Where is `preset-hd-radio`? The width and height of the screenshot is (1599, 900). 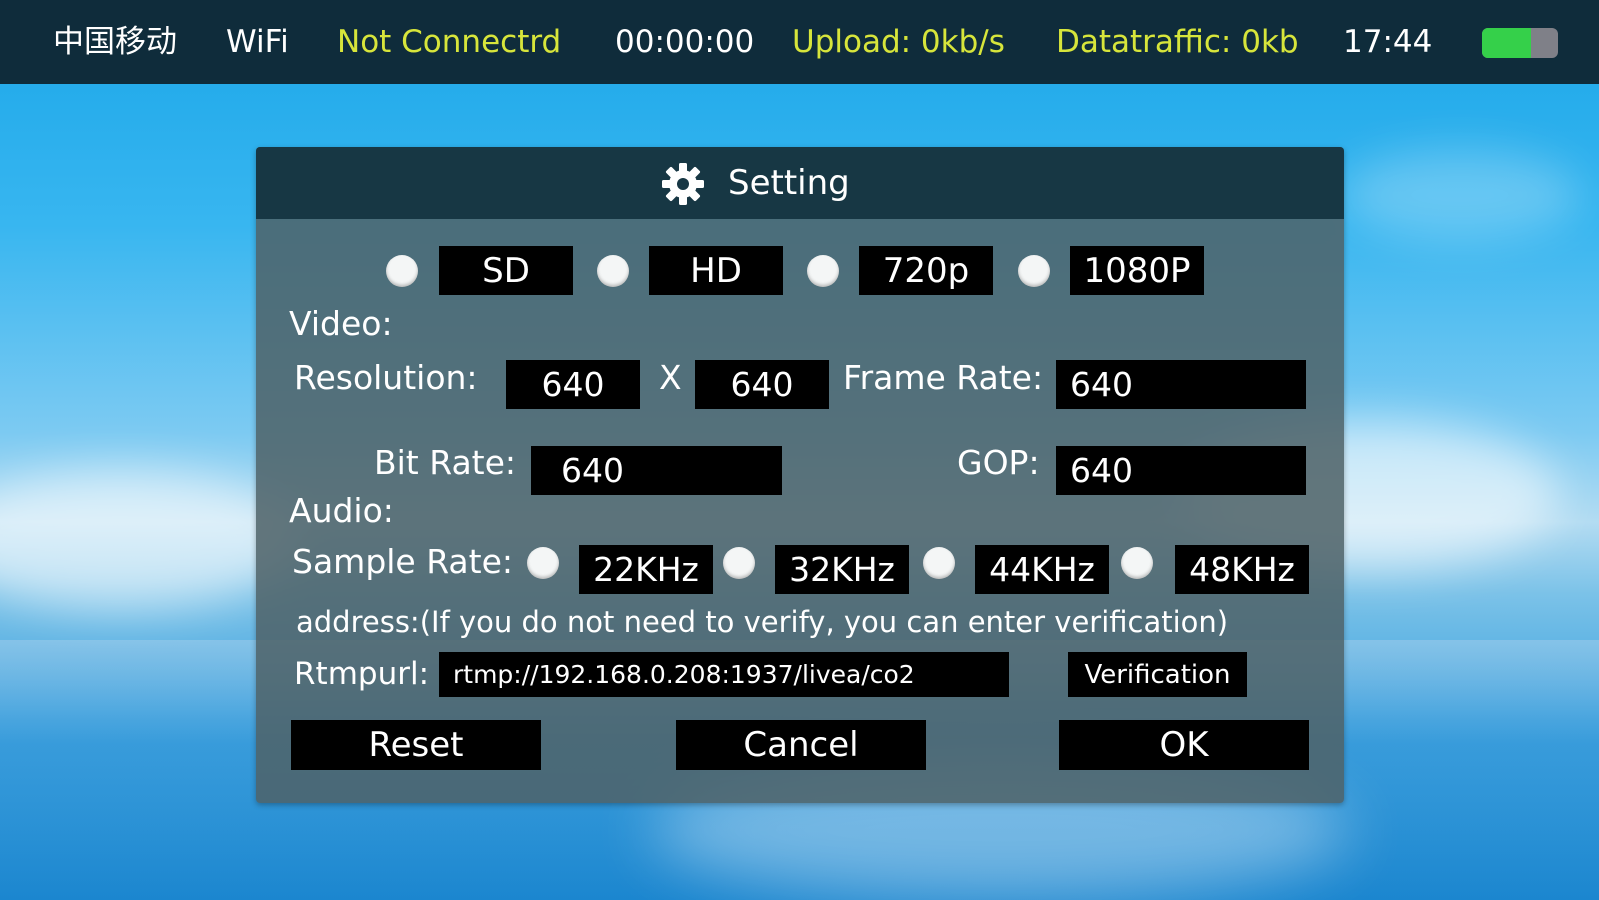 preset-hd-radio is located at coordinates (613, 271).